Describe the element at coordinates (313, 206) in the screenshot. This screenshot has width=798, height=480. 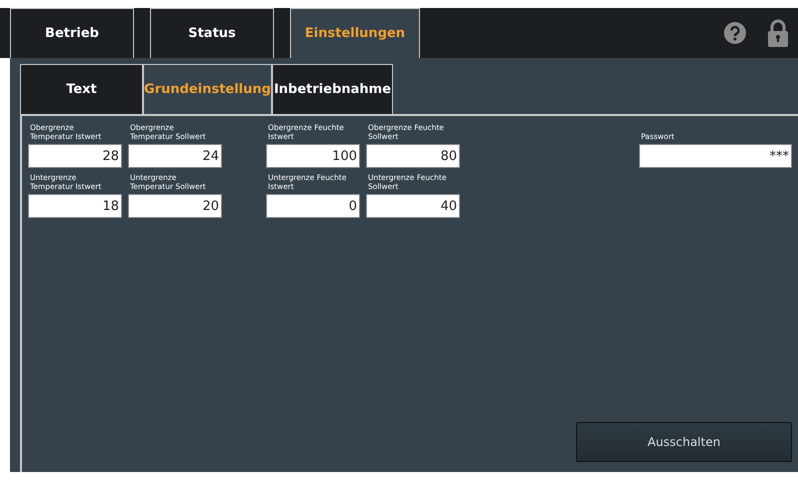
I see `number-field: 0` at that location.